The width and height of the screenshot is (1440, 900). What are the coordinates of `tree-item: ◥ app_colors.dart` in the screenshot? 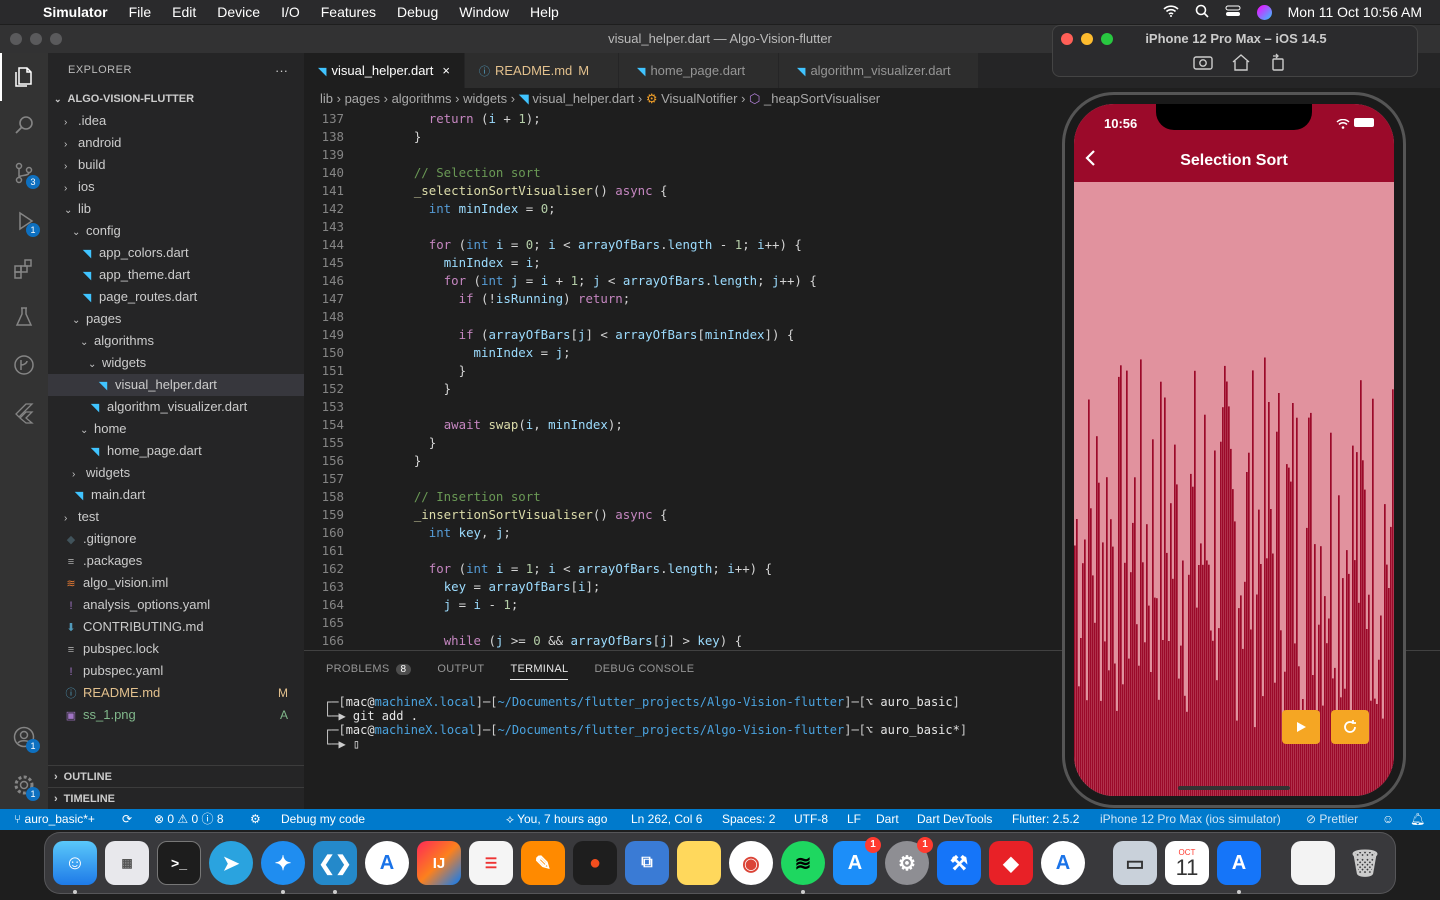 It's located at (176, 253).